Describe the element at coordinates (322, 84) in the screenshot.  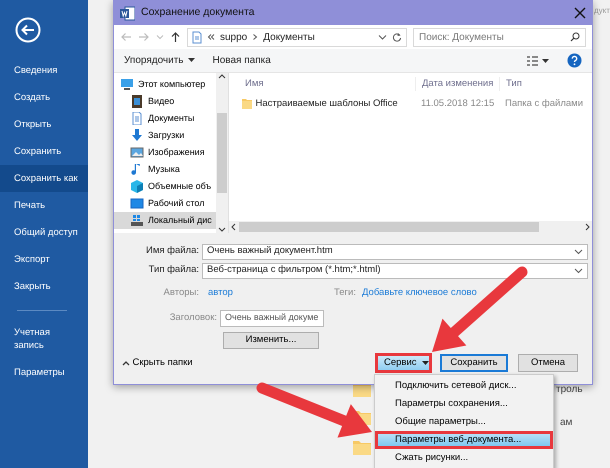
I see `column-header: Имя` at that location.